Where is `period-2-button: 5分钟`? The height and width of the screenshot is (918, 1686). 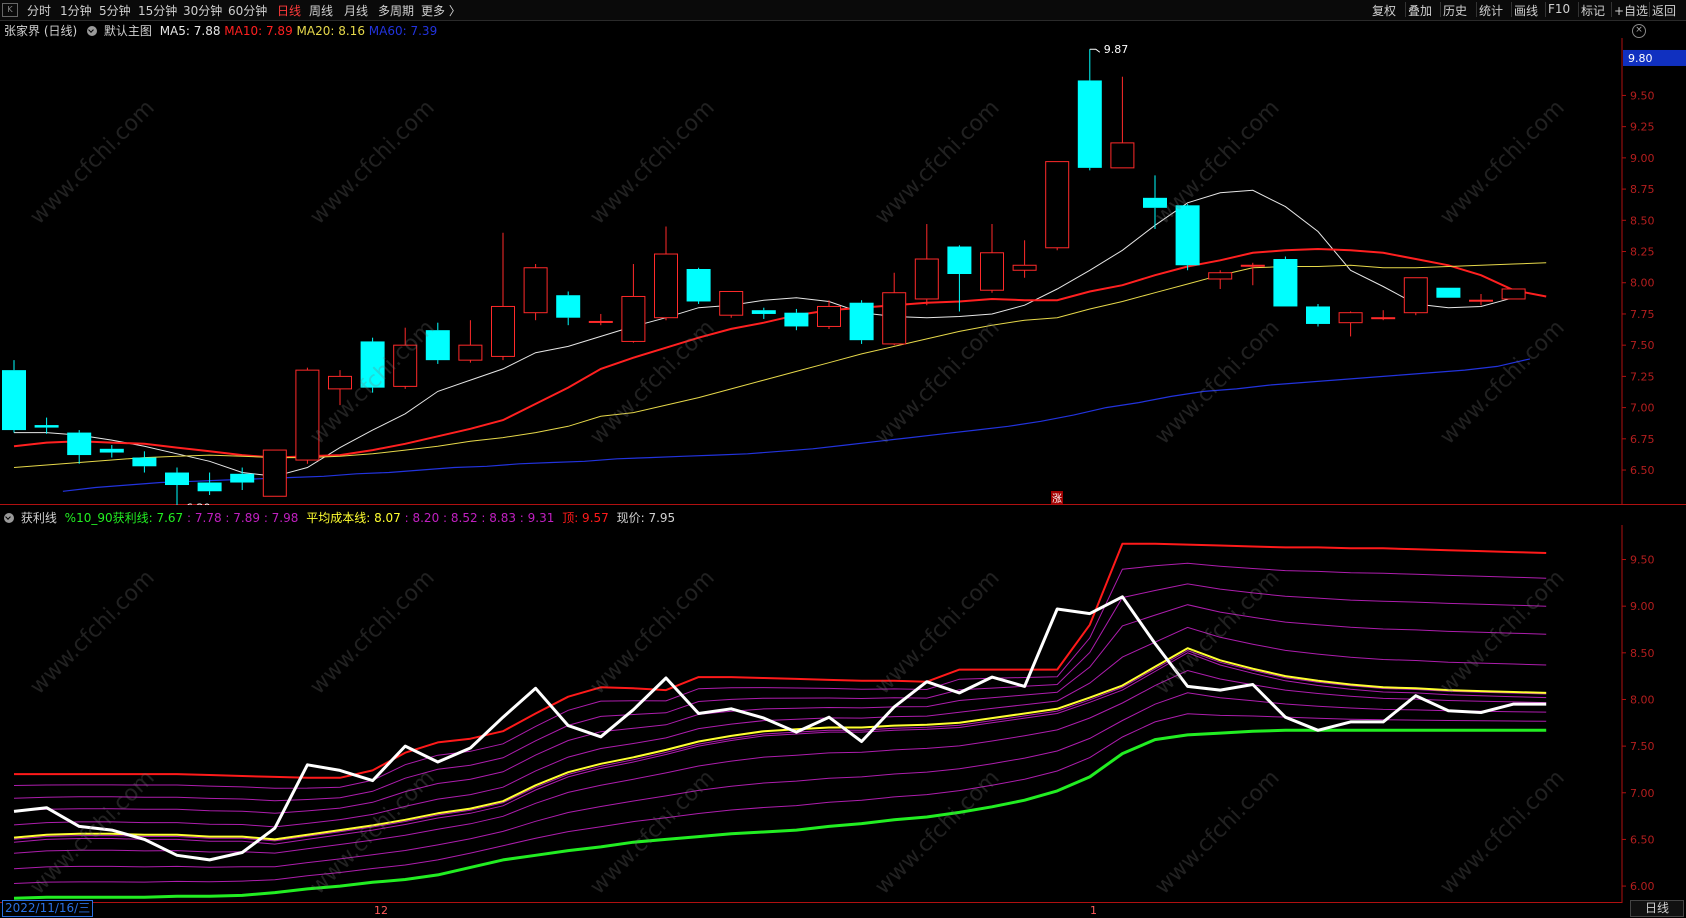
period-2-button: 5分钟 is located at coordinates (115, 10).